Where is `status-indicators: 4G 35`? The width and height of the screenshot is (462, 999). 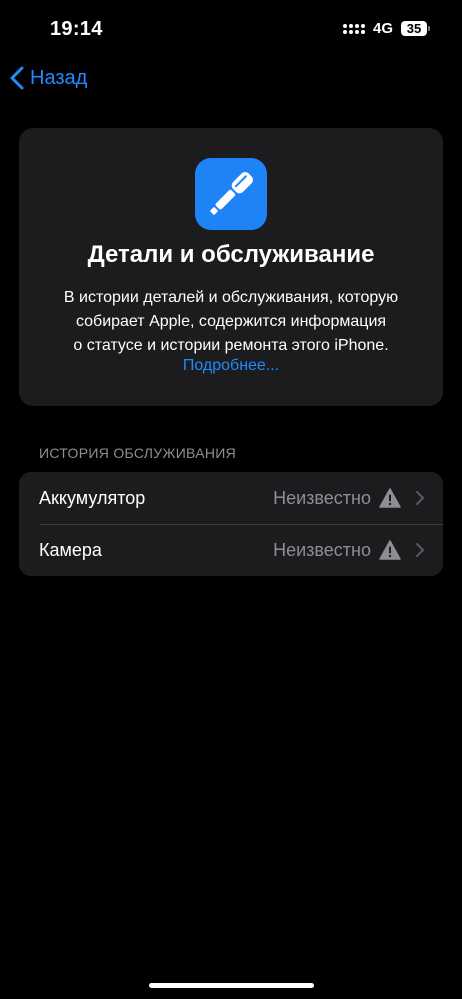 status-indicators: 4G 35 is located at coordinates (386, 28).